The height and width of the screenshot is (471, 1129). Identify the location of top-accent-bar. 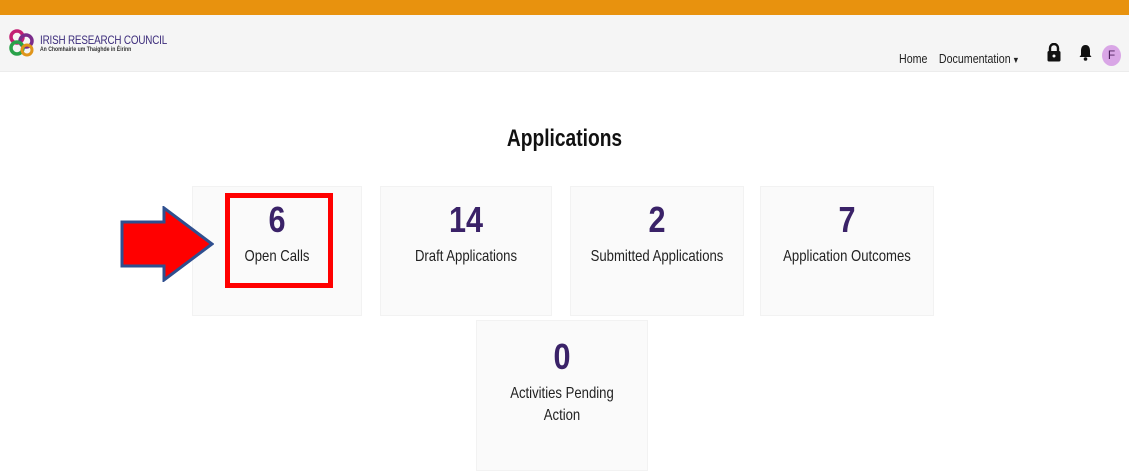
(564, 7).